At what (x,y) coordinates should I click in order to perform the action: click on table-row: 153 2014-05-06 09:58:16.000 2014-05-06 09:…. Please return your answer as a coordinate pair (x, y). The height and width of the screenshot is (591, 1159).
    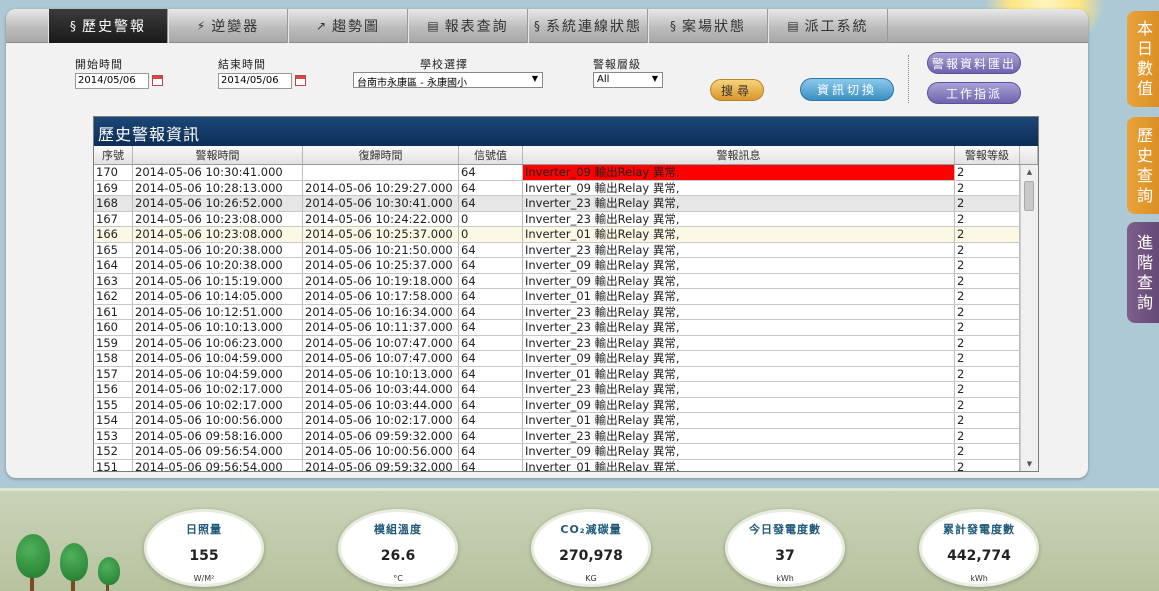
    Looking at the image, I should click on (557, 436).